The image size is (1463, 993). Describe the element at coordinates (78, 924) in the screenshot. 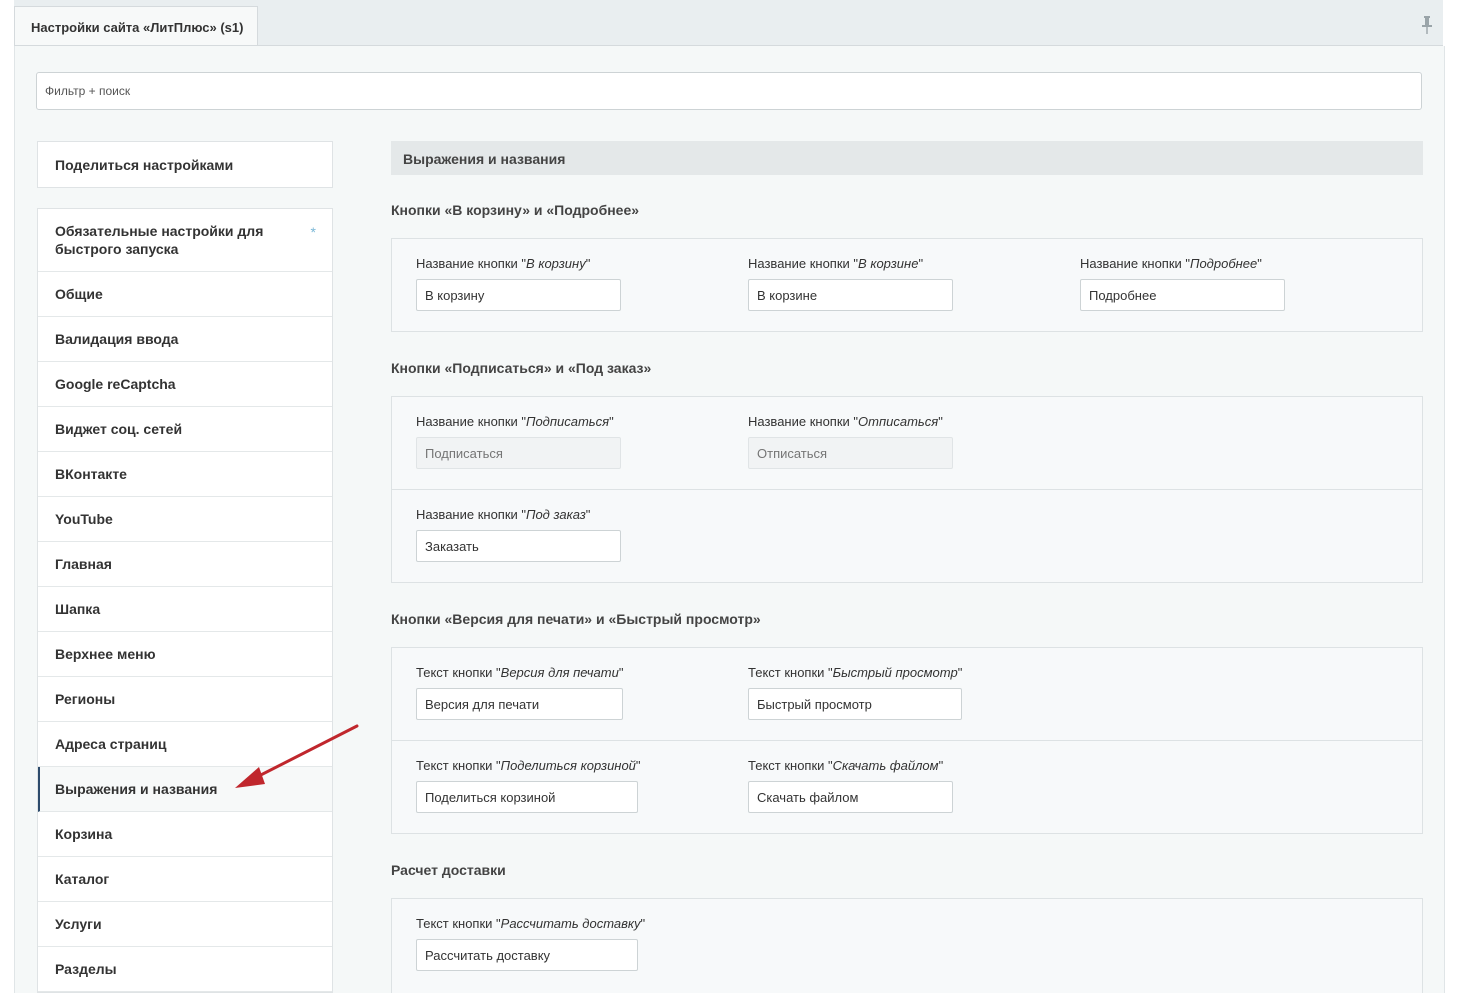

I see `sidebar-item-label: Услуги` at that location.